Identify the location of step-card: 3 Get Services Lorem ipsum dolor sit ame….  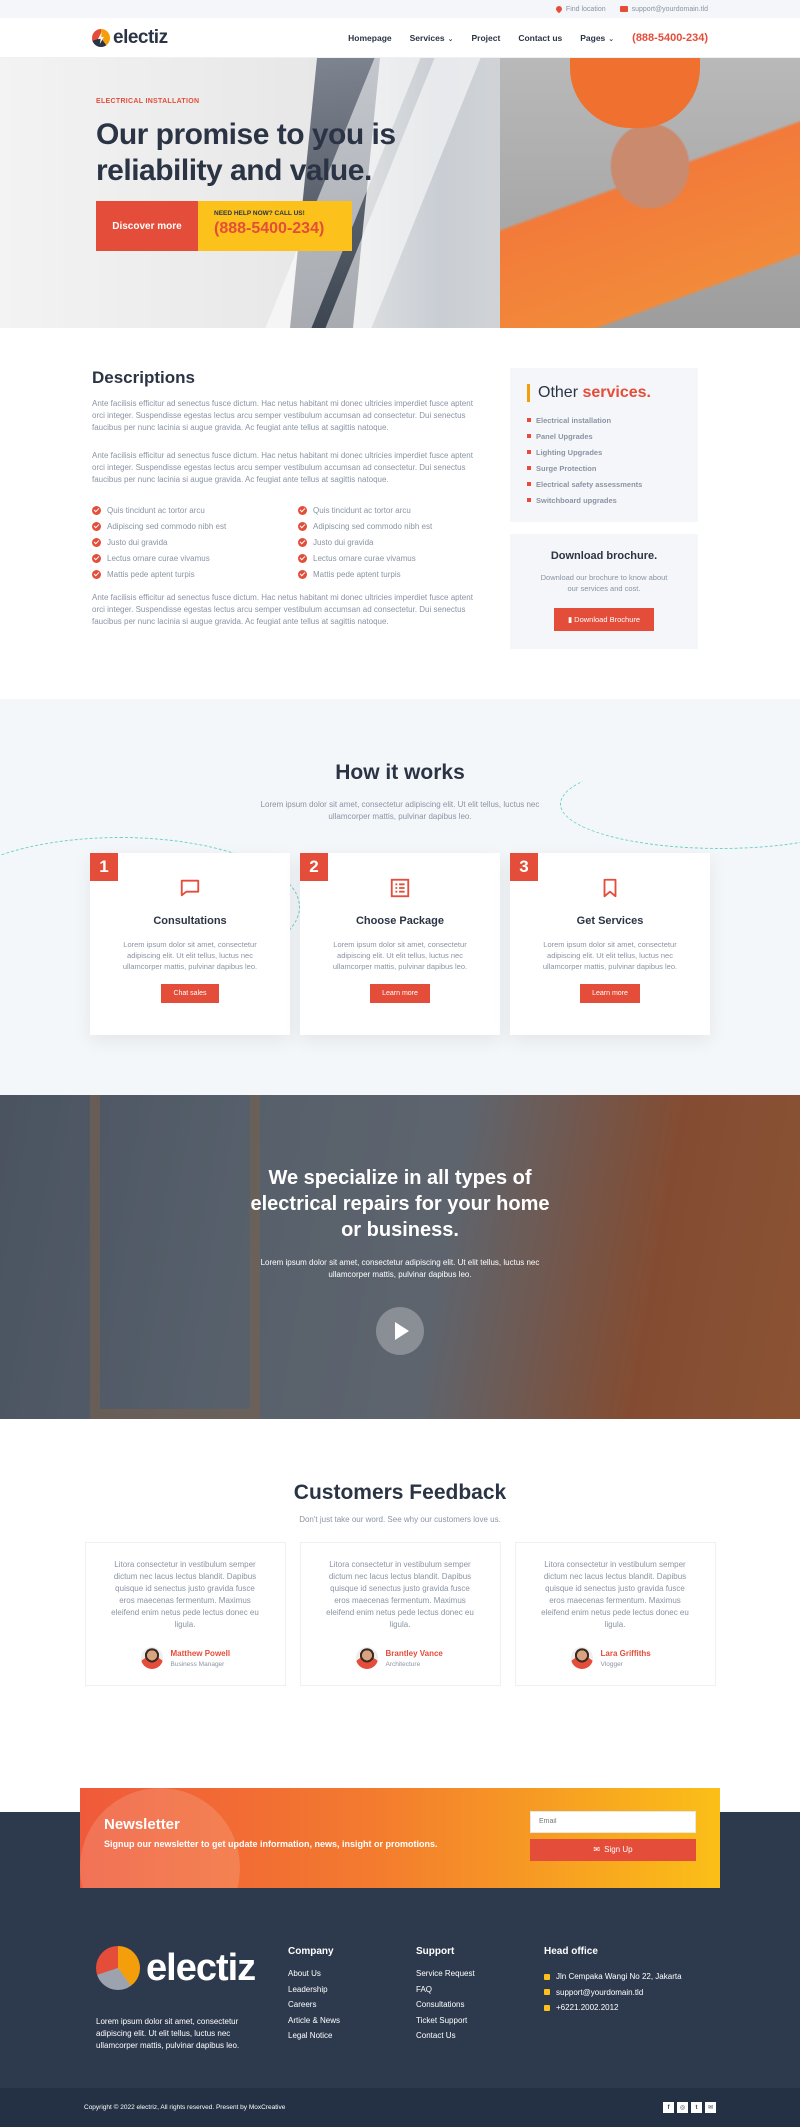
(610, 944).